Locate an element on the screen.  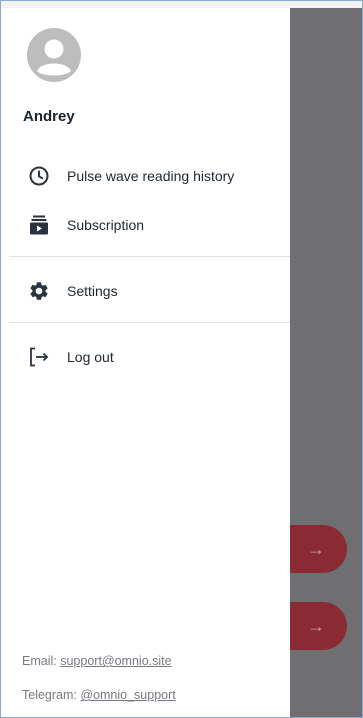
telegram-contact: Telegram: @omnio_support is located at coordinates (99, 695).